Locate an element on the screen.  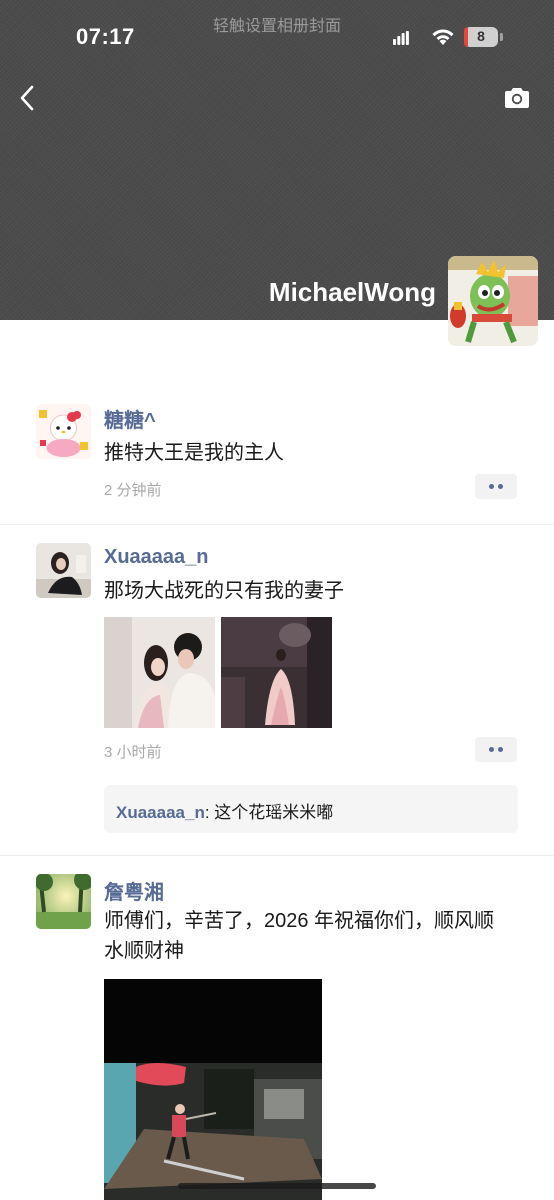
signal-icon is located at coordinates (401, 38).